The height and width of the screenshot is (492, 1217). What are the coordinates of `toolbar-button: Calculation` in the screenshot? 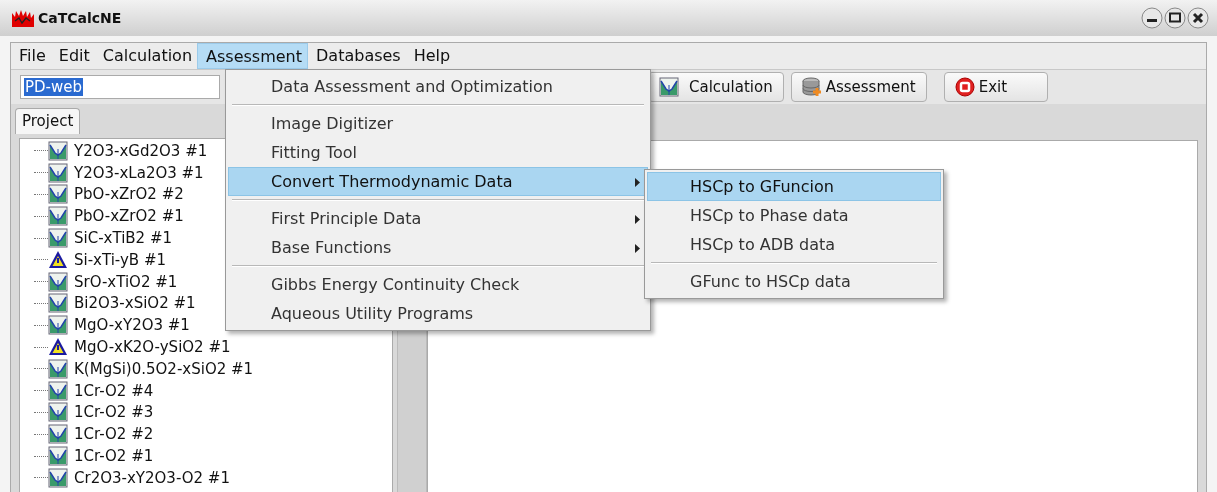 It's located at (716, 87).